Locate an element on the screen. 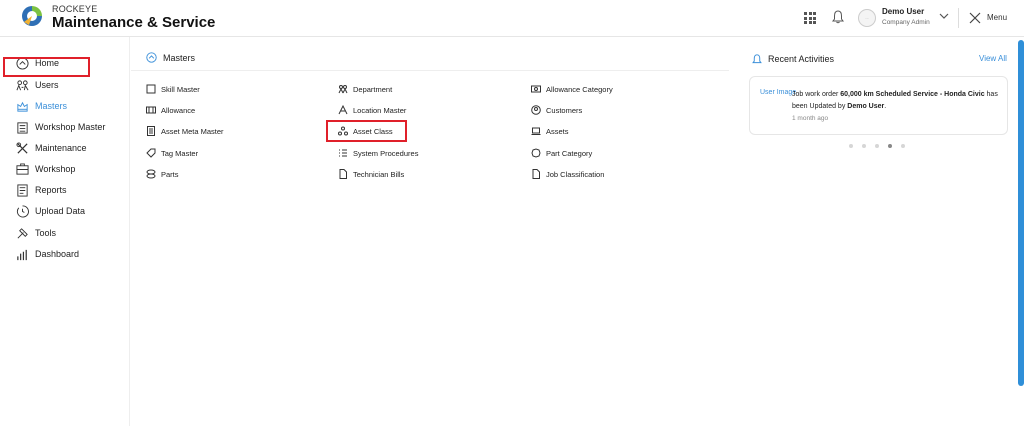 The height and width of the screenshot is (426, 1024). master-link-allowance-category: Allowance Category is located at coordinates (572, 89).